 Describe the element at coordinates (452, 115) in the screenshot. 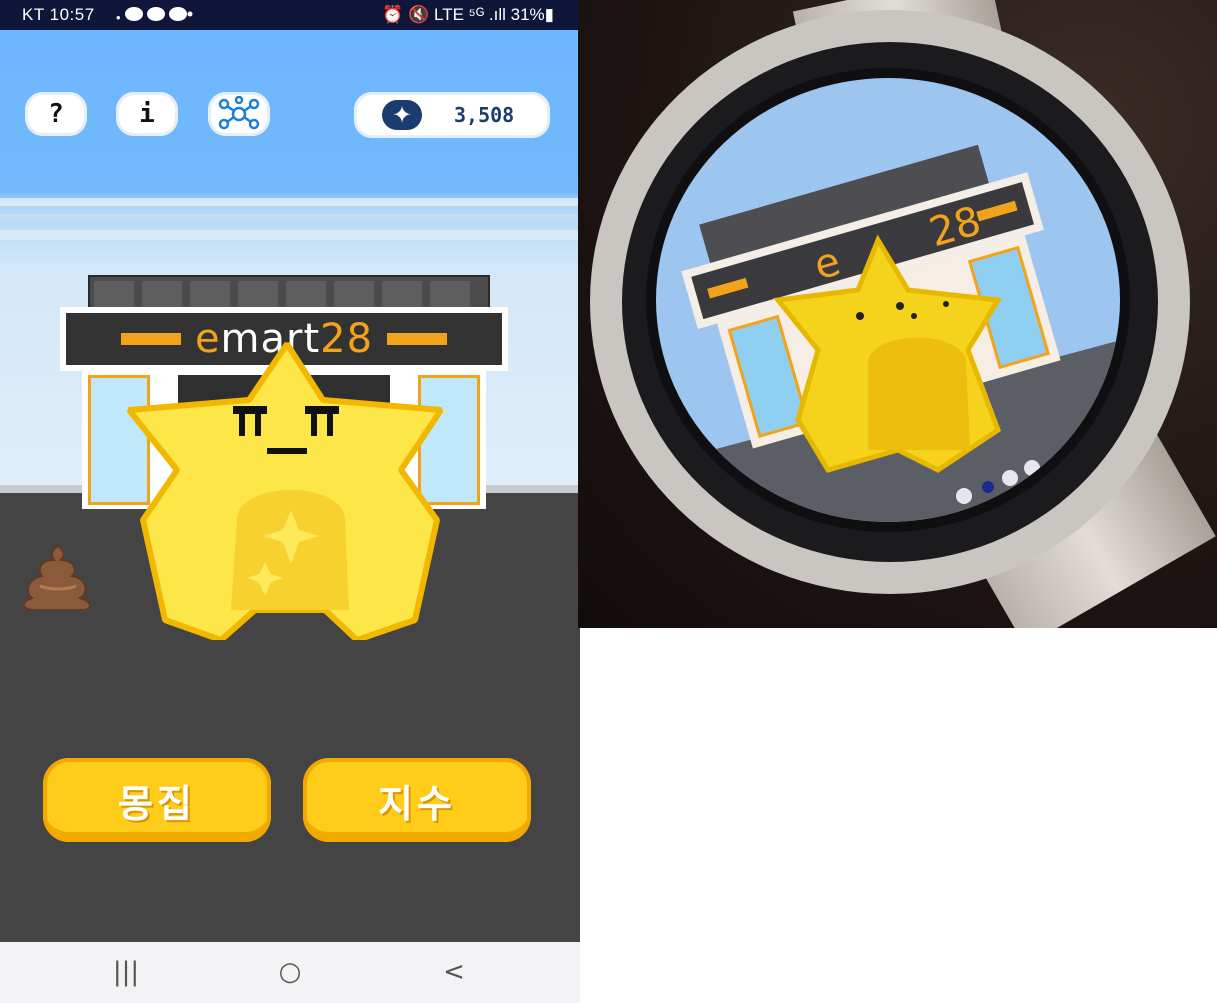

I see `currency-display: ✦ 3,508` at that location.